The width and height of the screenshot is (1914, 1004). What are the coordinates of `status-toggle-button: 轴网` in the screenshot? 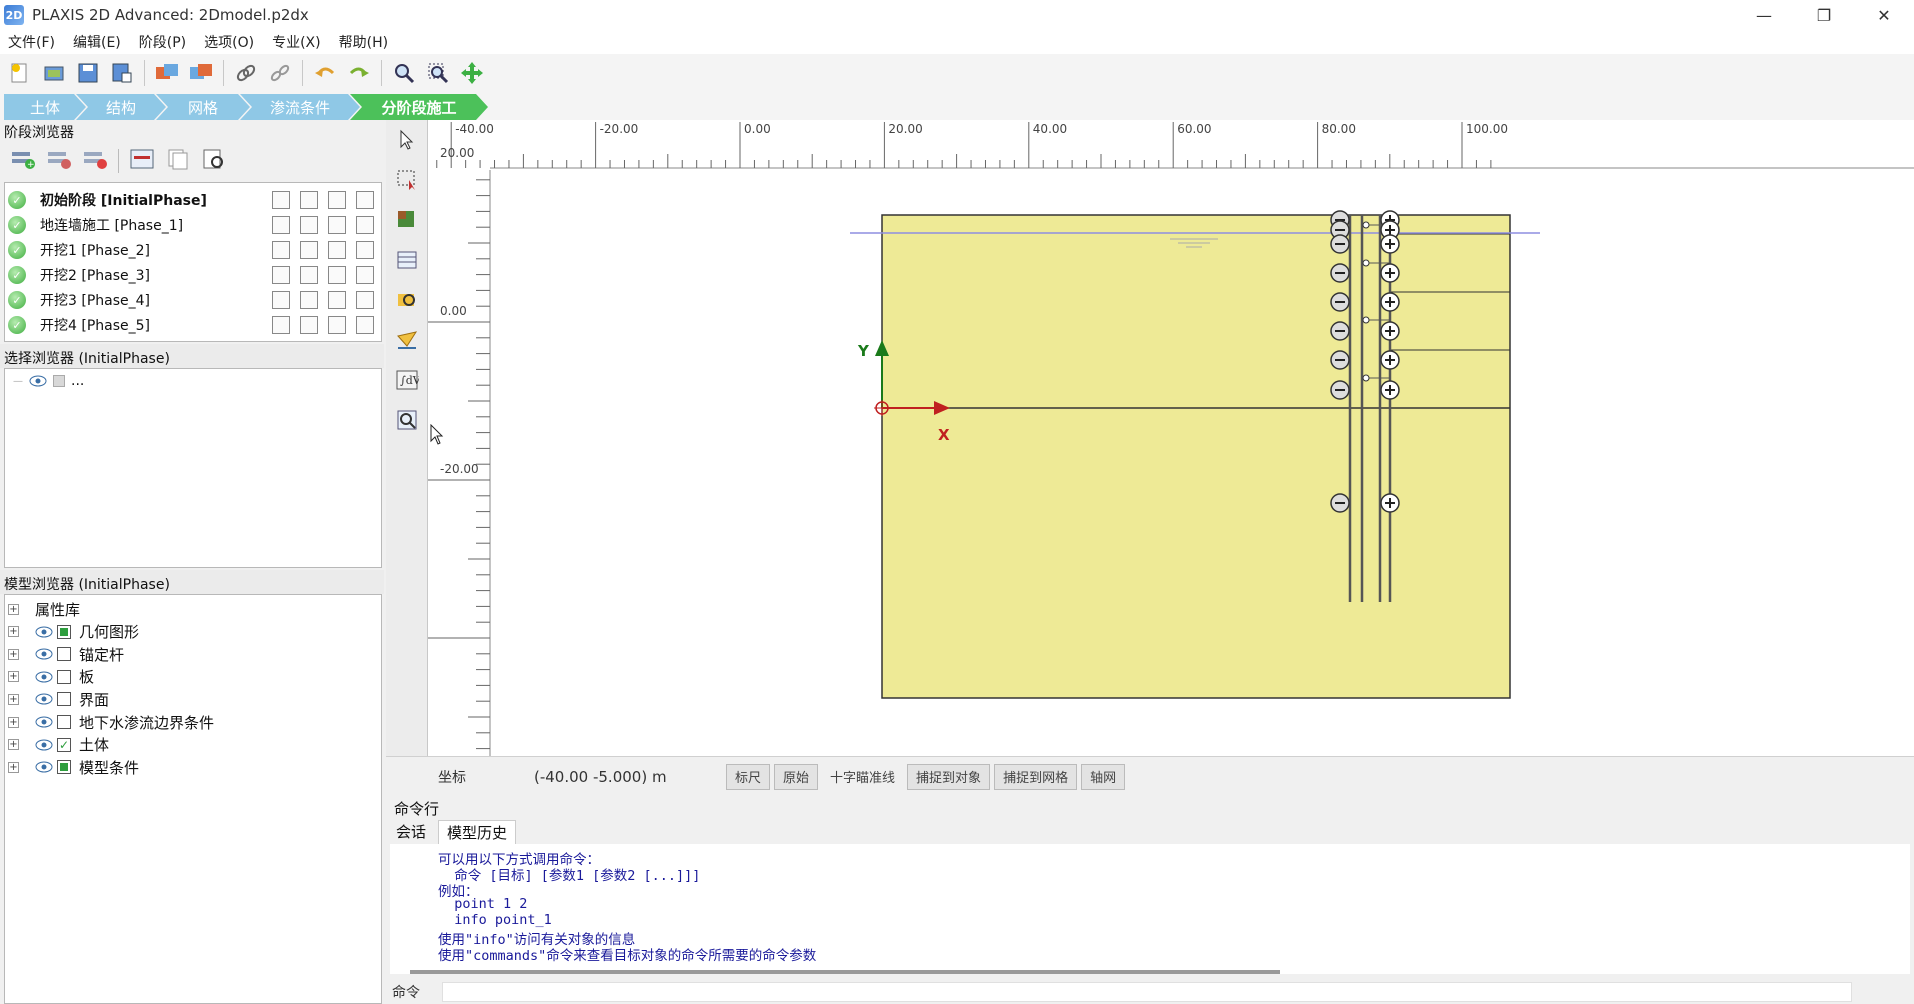 It's located at (1103, 776).